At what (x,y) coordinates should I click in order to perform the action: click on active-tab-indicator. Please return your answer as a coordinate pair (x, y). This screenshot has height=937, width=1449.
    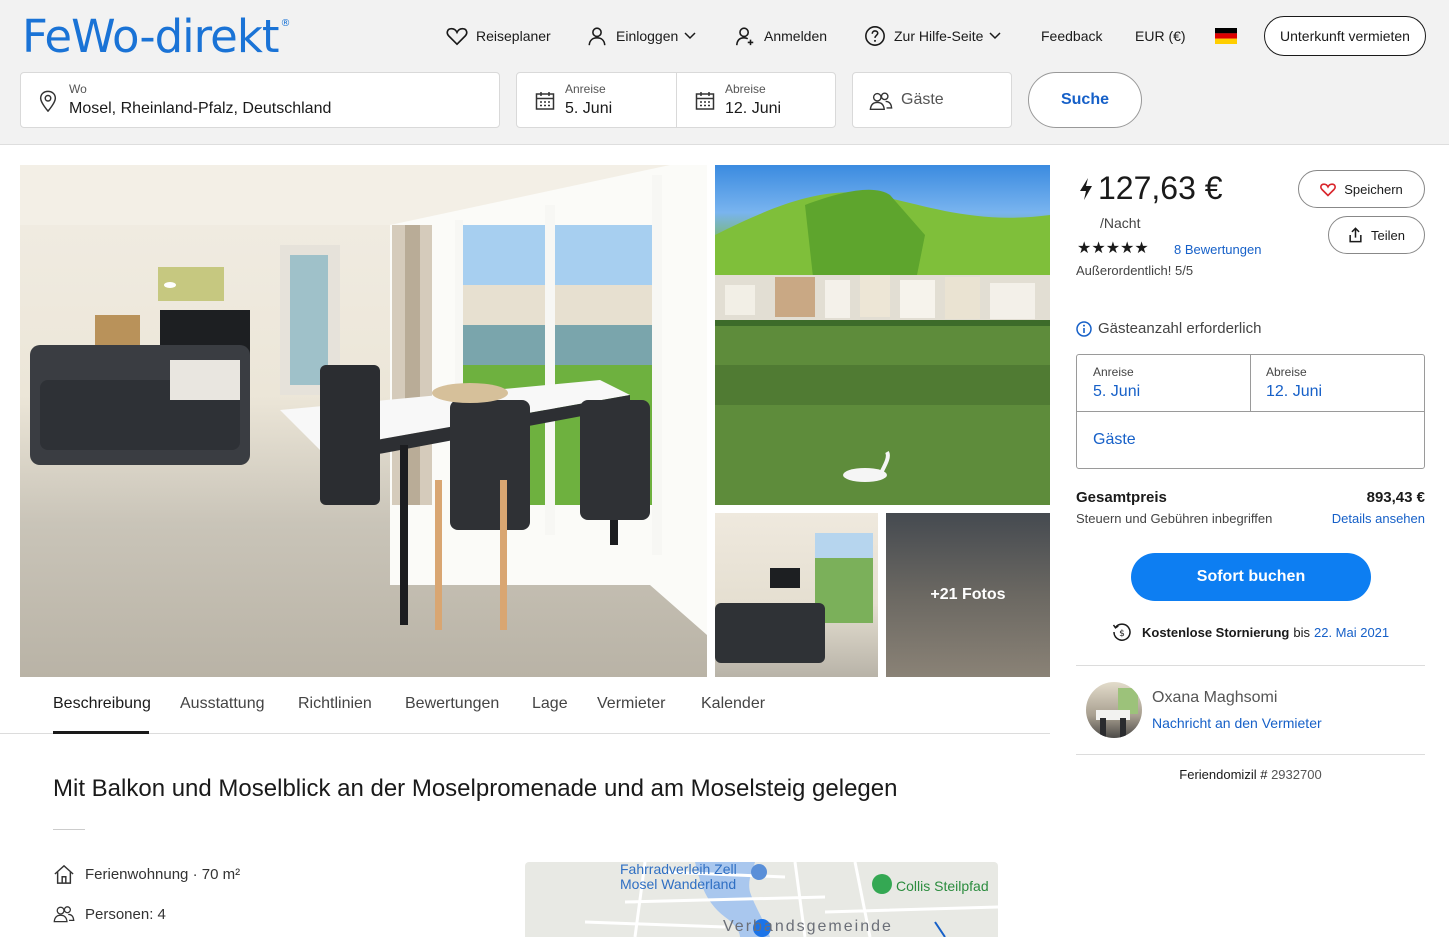
    Looking at the image, I should click on (101, 732).